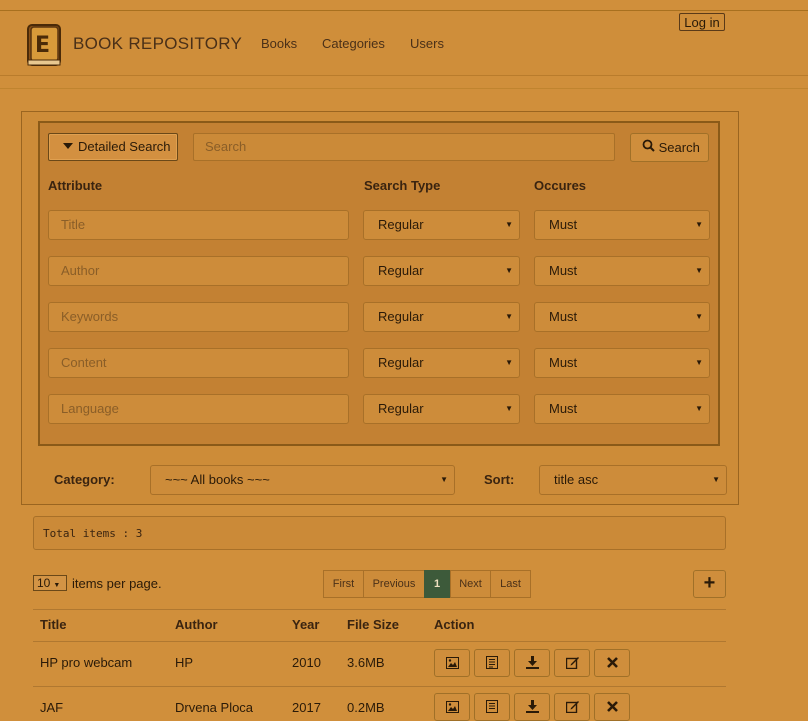 This screenshot has width=808, height=721. What do you see at coordinates (306, 662) in the screenshot?
I see `cell-year: 2010` at bounding box center [306, 662].